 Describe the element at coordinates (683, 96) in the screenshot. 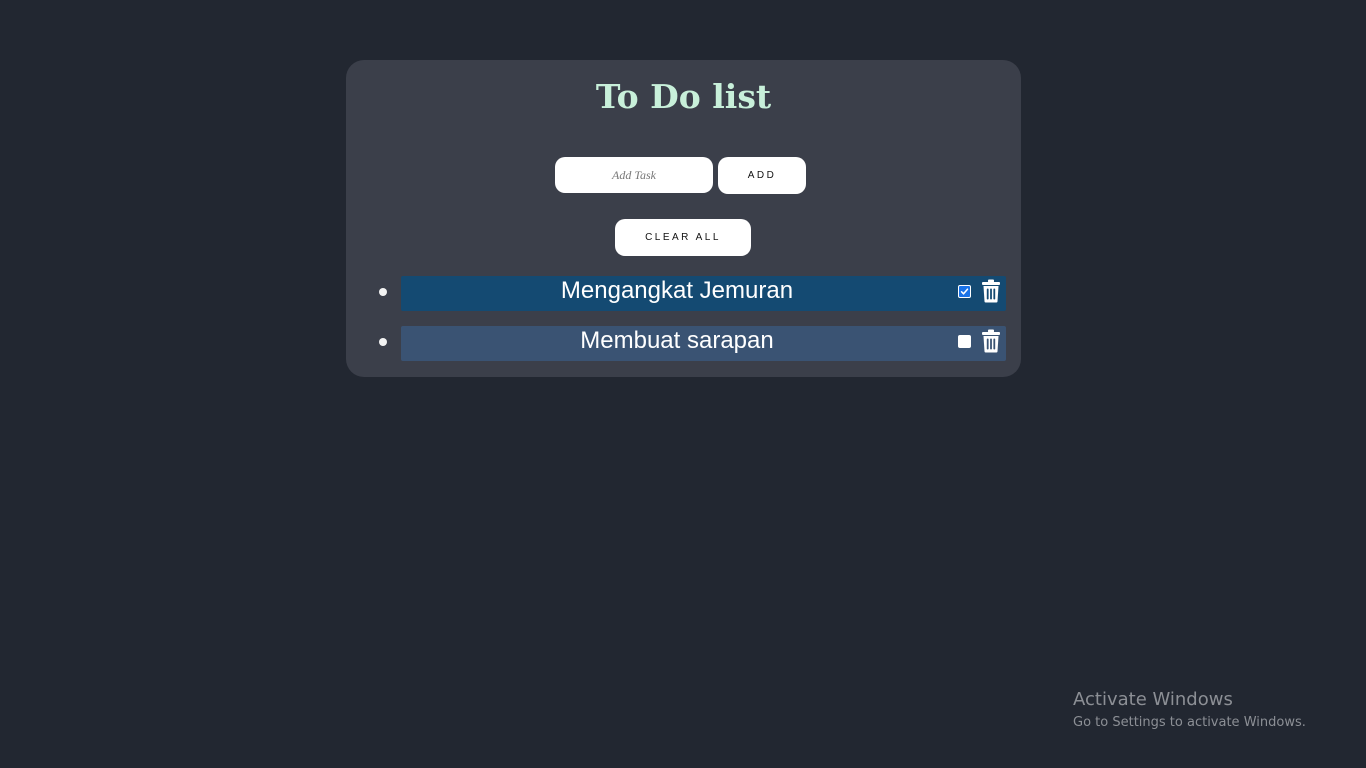

I see `page-title: To Do list` at that location.